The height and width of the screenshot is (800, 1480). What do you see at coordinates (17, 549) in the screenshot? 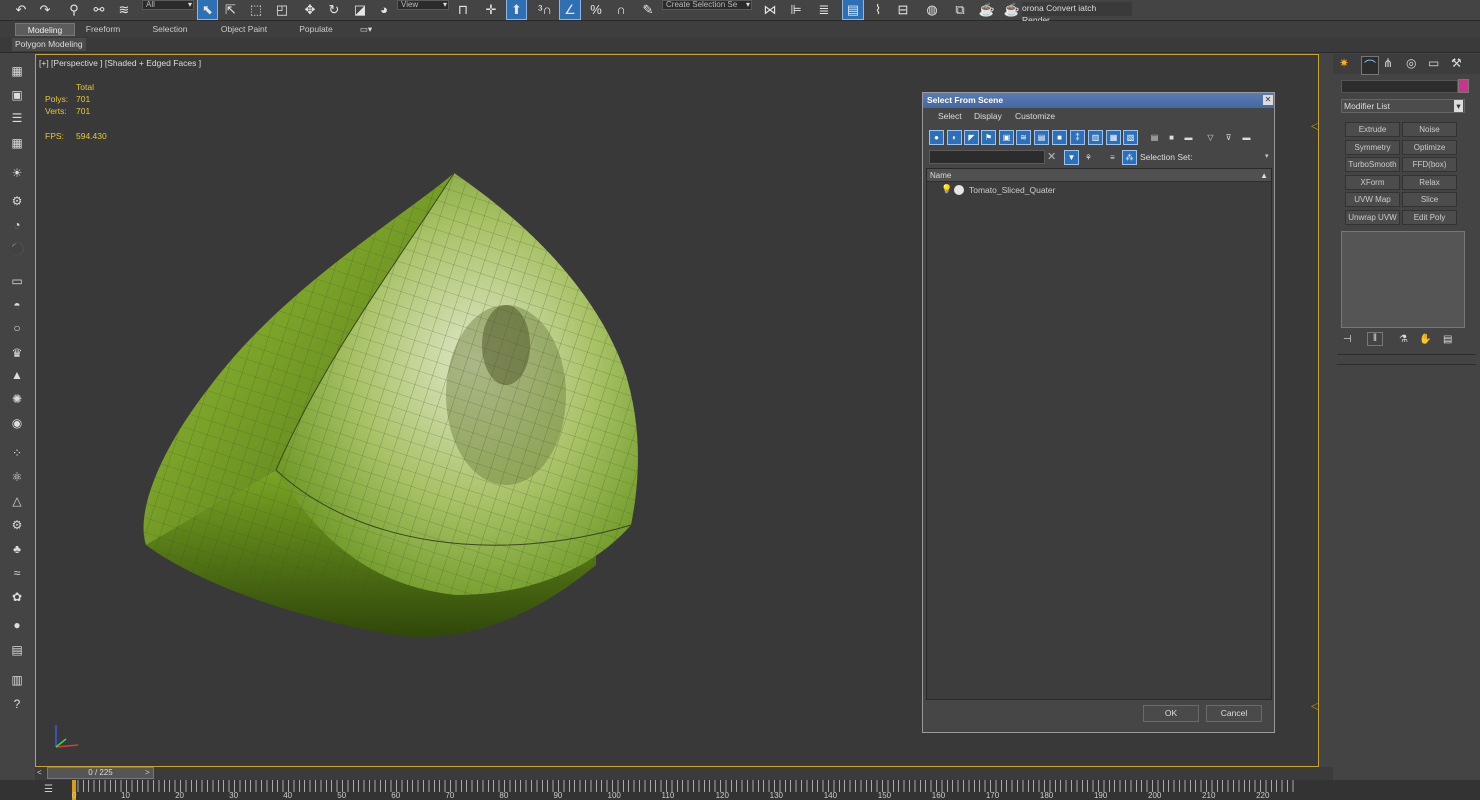
I see `grass-icon: ♣` at bounding box center [17, 549].